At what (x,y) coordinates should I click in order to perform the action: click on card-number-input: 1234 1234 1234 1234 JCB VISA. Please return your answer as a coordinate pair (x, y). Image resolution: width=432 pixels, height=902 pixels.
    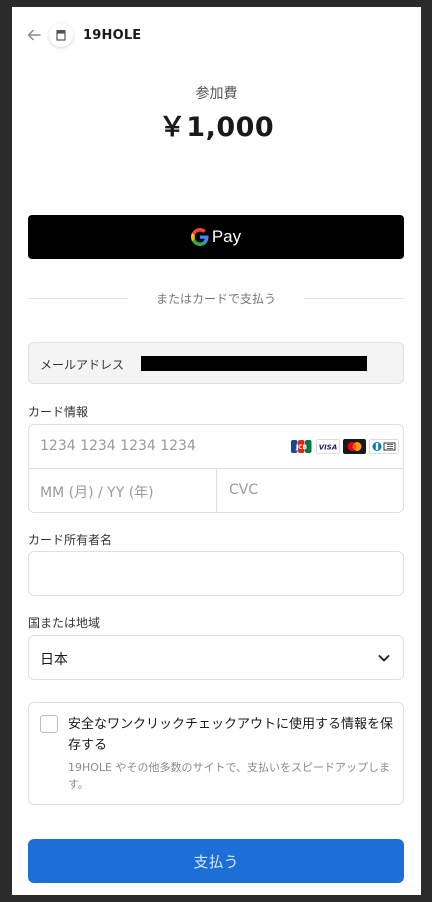
    Looking at the image, I should click on (216, 447).